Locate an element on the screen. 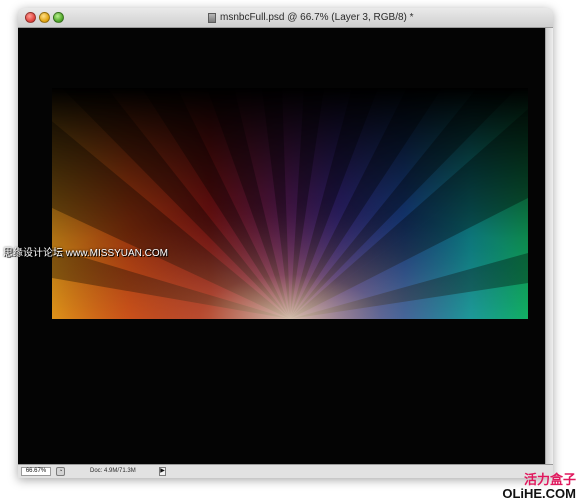 This screenshot has width=580, height=504. status-info-icon: ◔ is located at coordinates (60, 471).